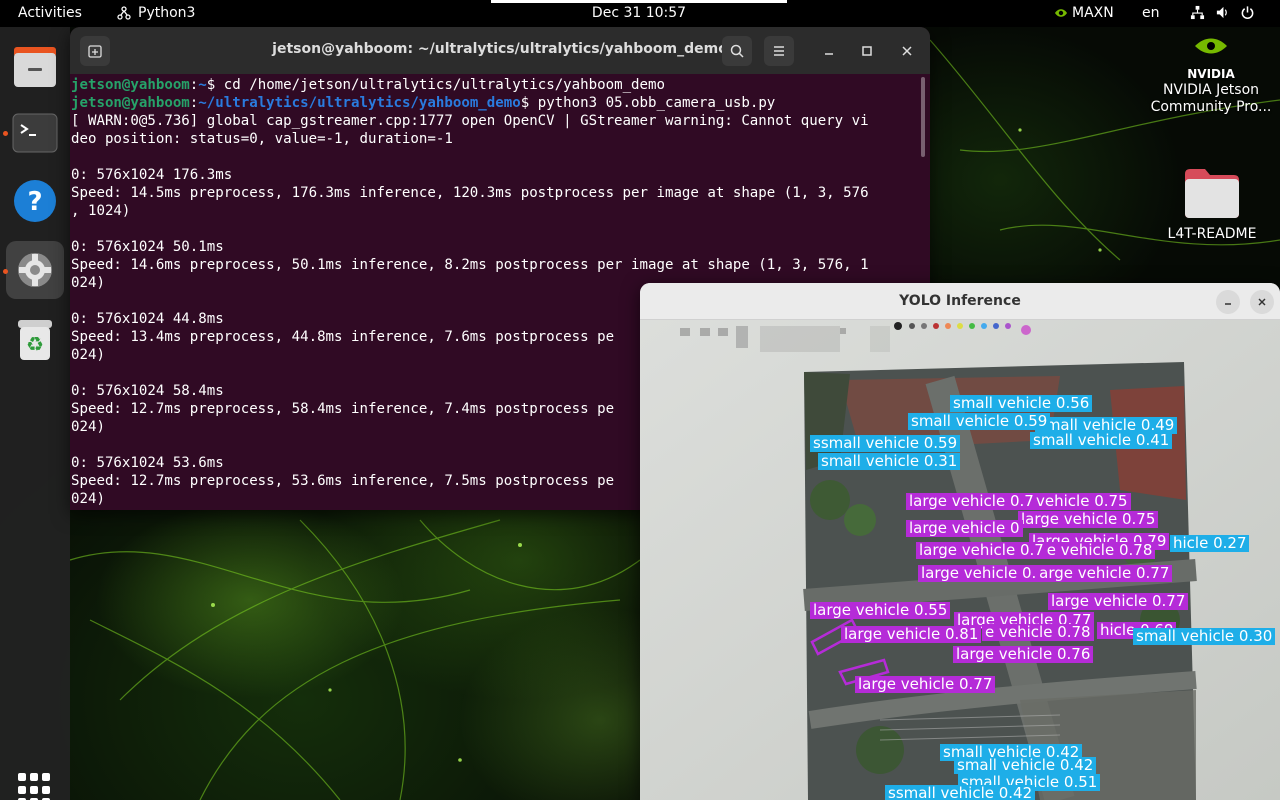 This screenshot has width=1280, height=800. Describe the element at coordinates (1151, 13) in the screenshot. I see `language-indicator: en` at that location.